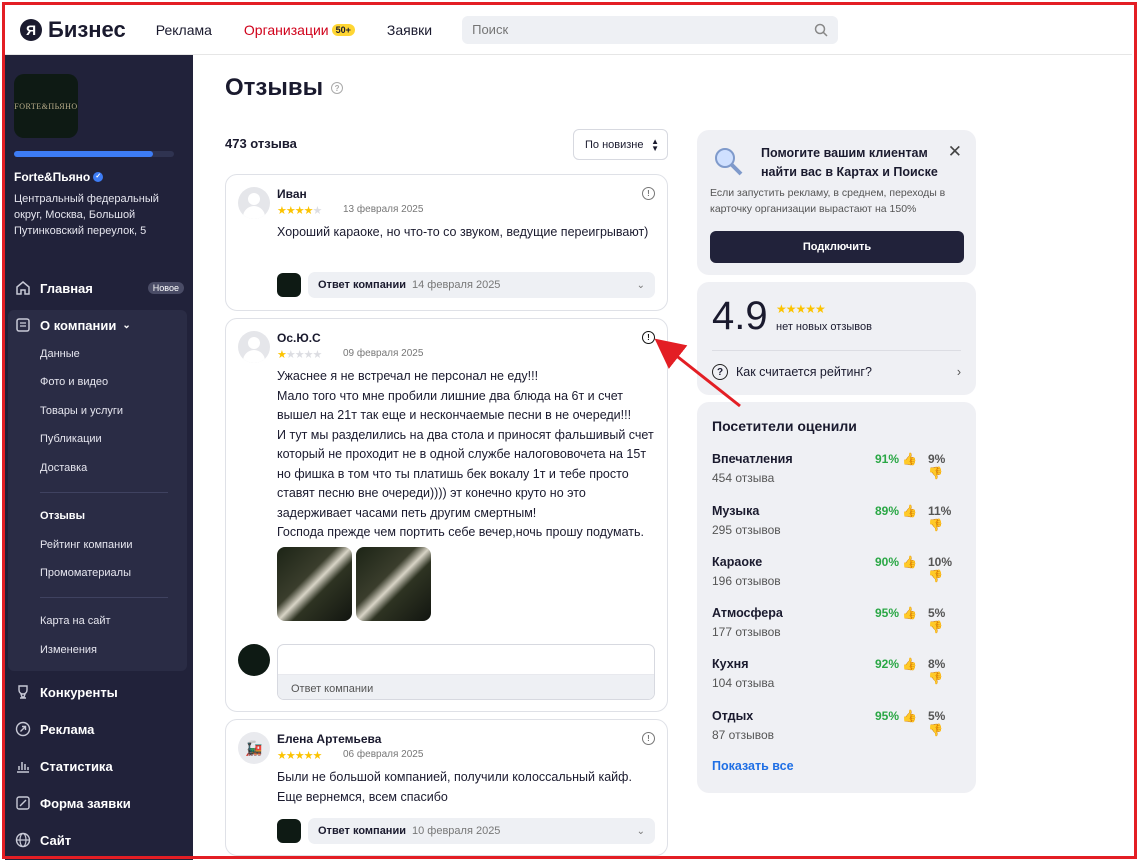  I want to click on negative-share: 9% 👎, so click(945, 466).